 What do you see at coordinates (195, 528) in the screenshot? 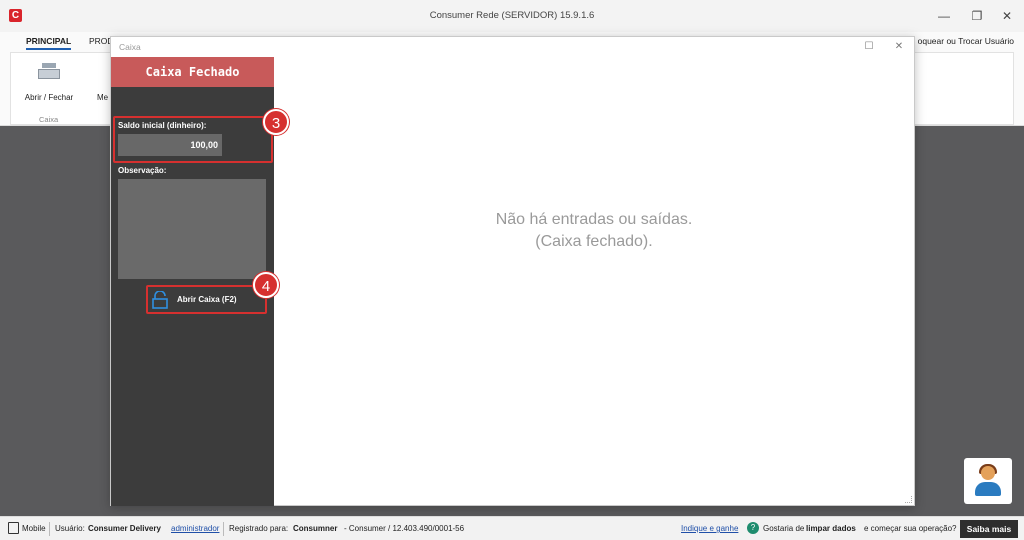
I see `usuario-role-link: administrador` at bounding box center [195, 528].